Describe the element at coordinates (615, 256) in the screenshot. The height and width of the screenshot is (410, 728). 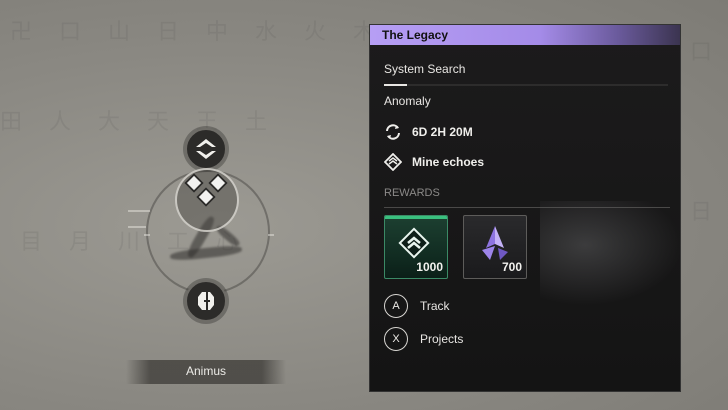
I see `reward-glow` at that location.